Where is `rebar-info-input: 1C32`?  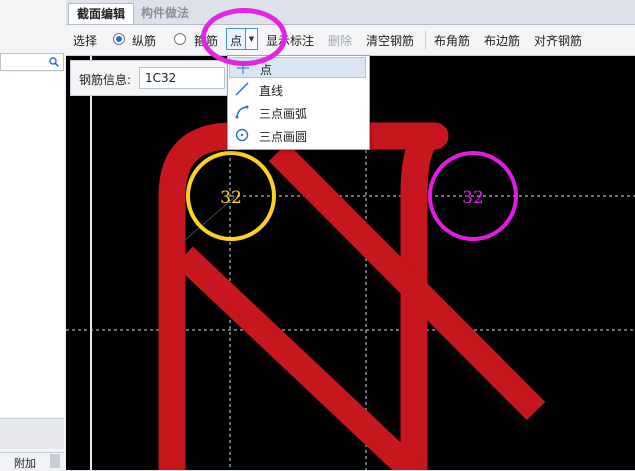
rebar-info-input: 1C32 is located at coordinates (182, 78).